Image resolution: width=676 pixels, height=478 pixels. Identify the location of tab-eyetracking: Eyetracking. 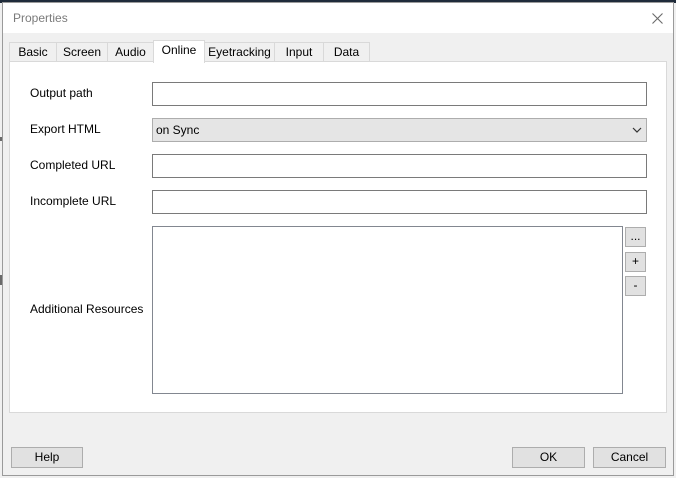
(239, 52).